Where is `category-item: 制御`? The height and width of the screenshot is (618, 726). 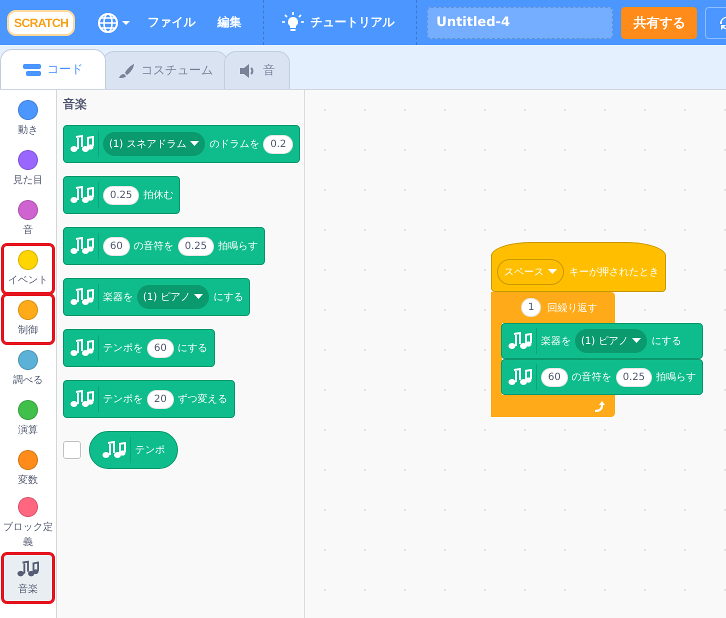
category-item: 制御 is located at coordinates (28, 319).